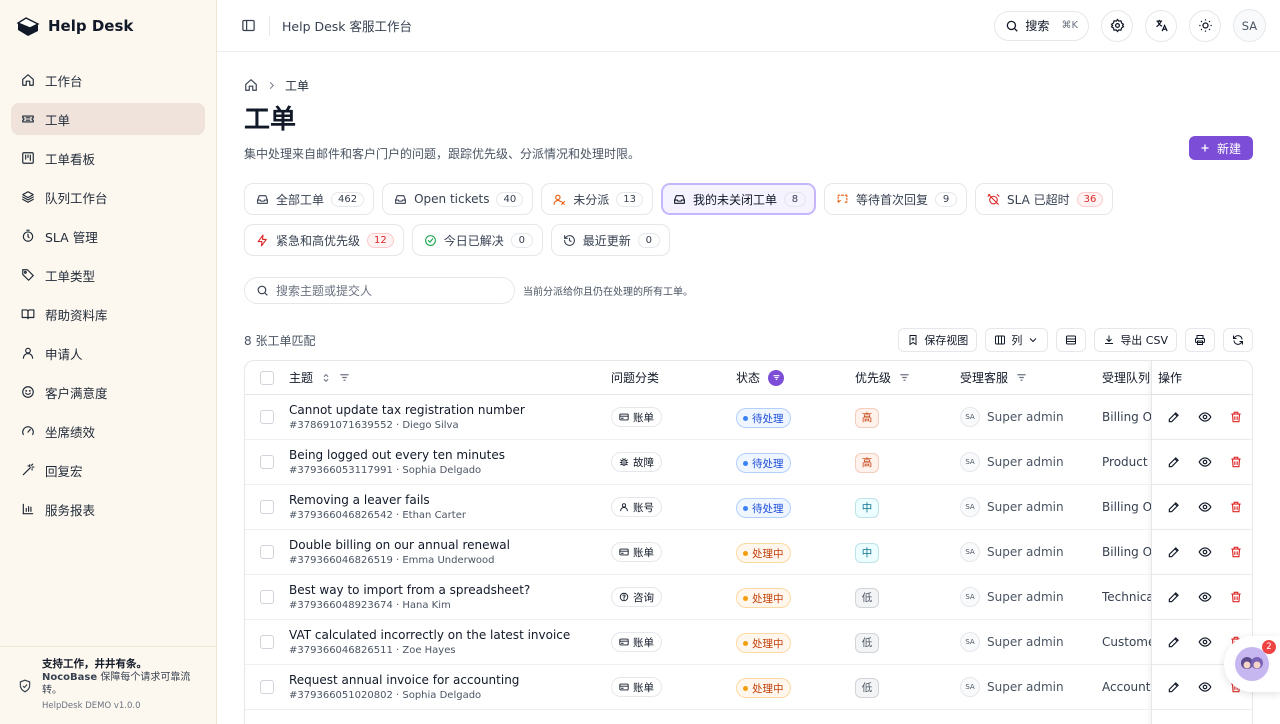  What do you see at coordinates (895, 199) in the screenshot?
I see `view-chip: 等待首次回复 9` at bounding box center [895, 199].